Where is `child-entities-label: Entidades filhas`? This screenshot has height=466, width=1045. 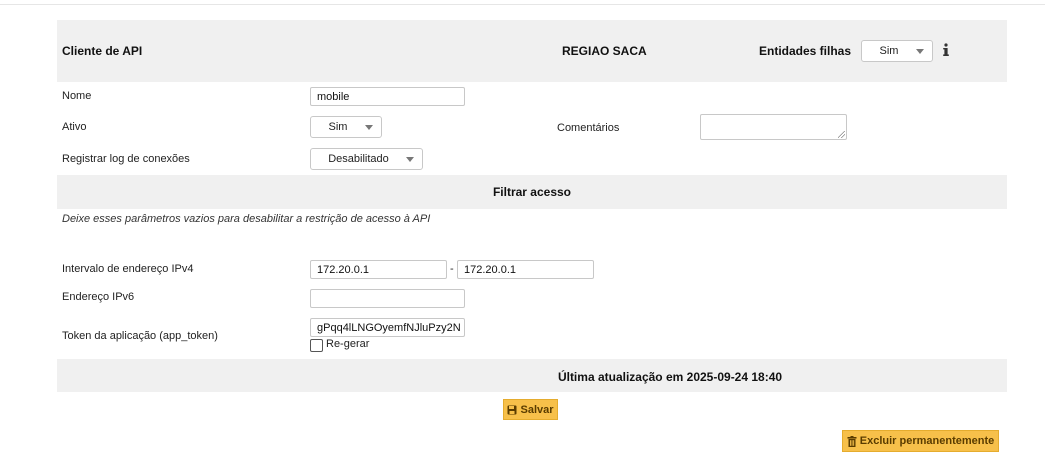
child-entities-label: Entidades filhas is located at coordinates (805, 51).